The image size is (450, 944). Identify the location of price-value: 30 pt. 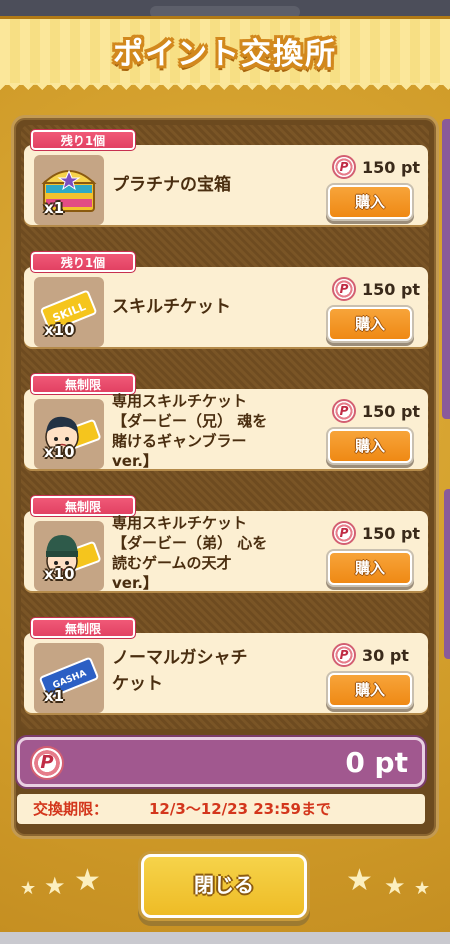
(385, 655).